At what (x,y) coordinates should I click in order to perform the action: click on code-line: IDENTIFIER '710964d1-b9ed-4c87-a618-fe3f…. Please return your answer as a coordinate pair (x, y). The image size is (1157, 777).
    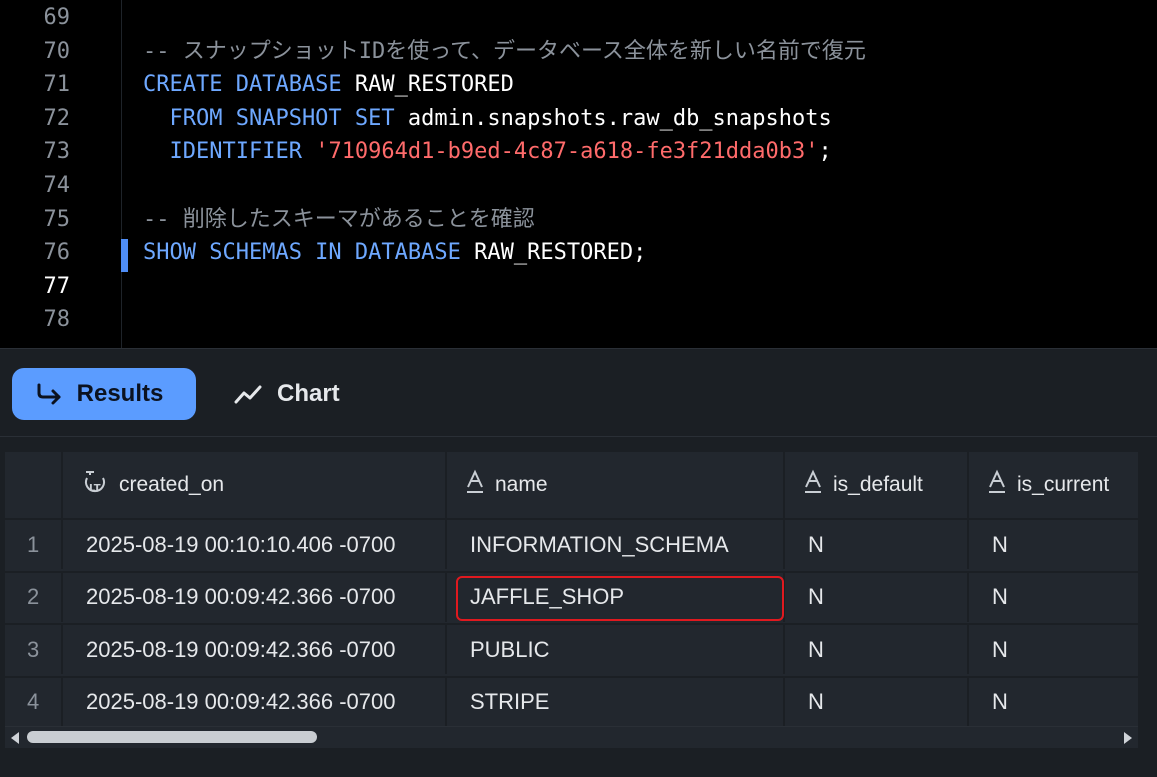
    Looking at the image, I should click on (487, 152).